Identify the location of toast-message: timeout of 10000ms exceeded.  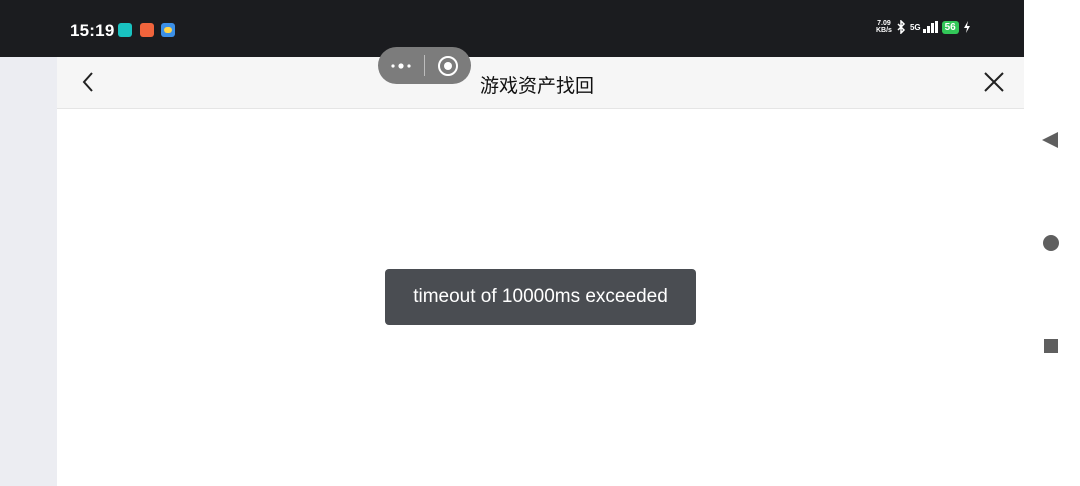
(540, 296).